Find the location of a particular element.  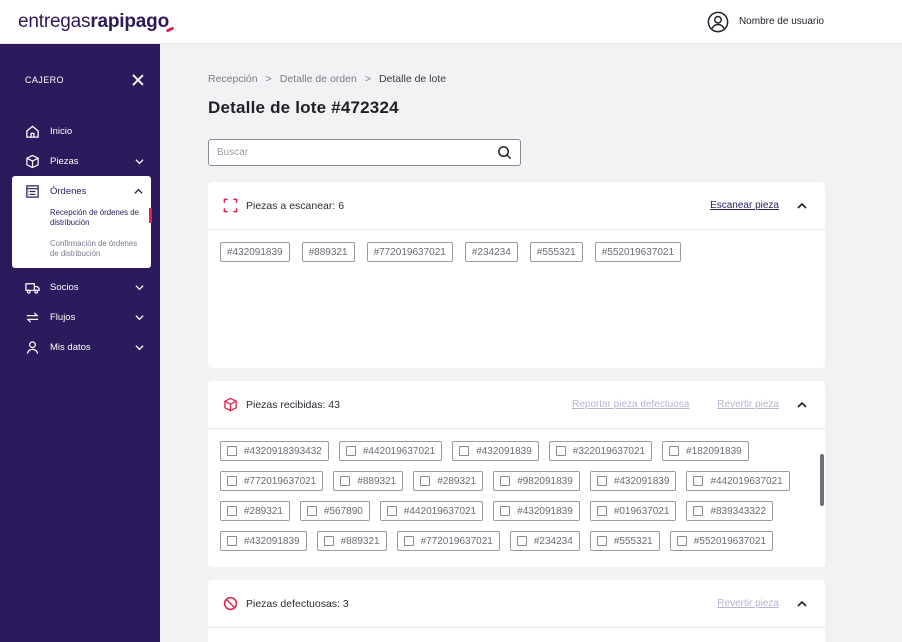

user-name: Nombre de usuario is located at coordinates (781, 21).